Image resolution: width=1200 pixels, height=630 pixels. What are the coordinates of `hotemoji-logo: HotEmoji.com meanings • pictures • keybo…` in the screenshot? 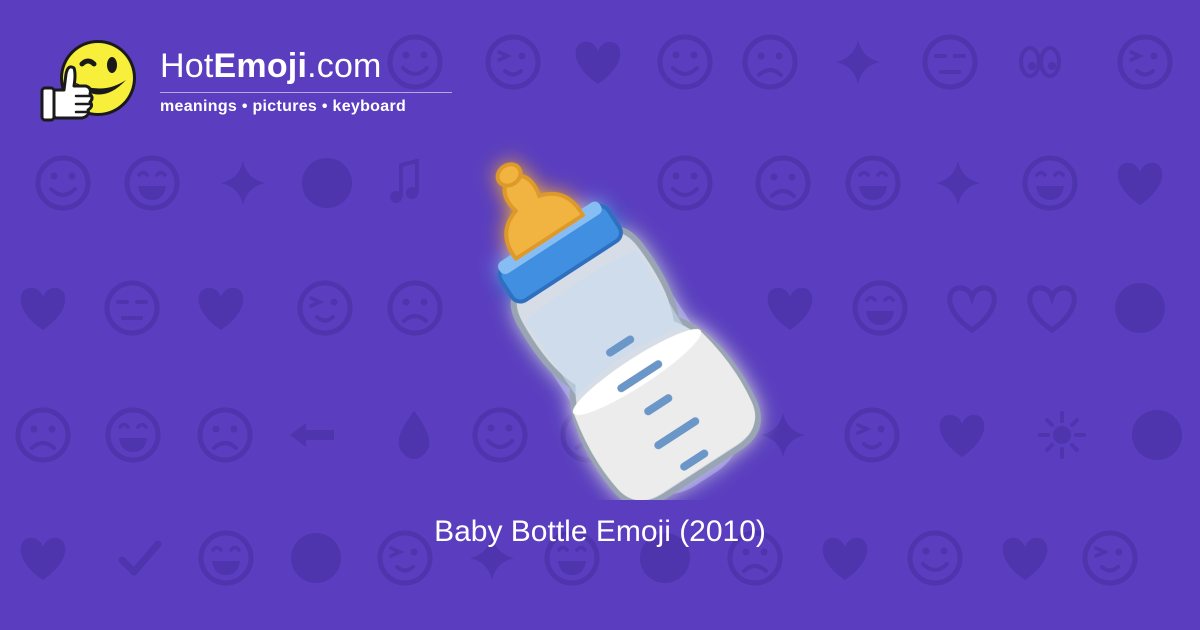 It's located at (255, 84).